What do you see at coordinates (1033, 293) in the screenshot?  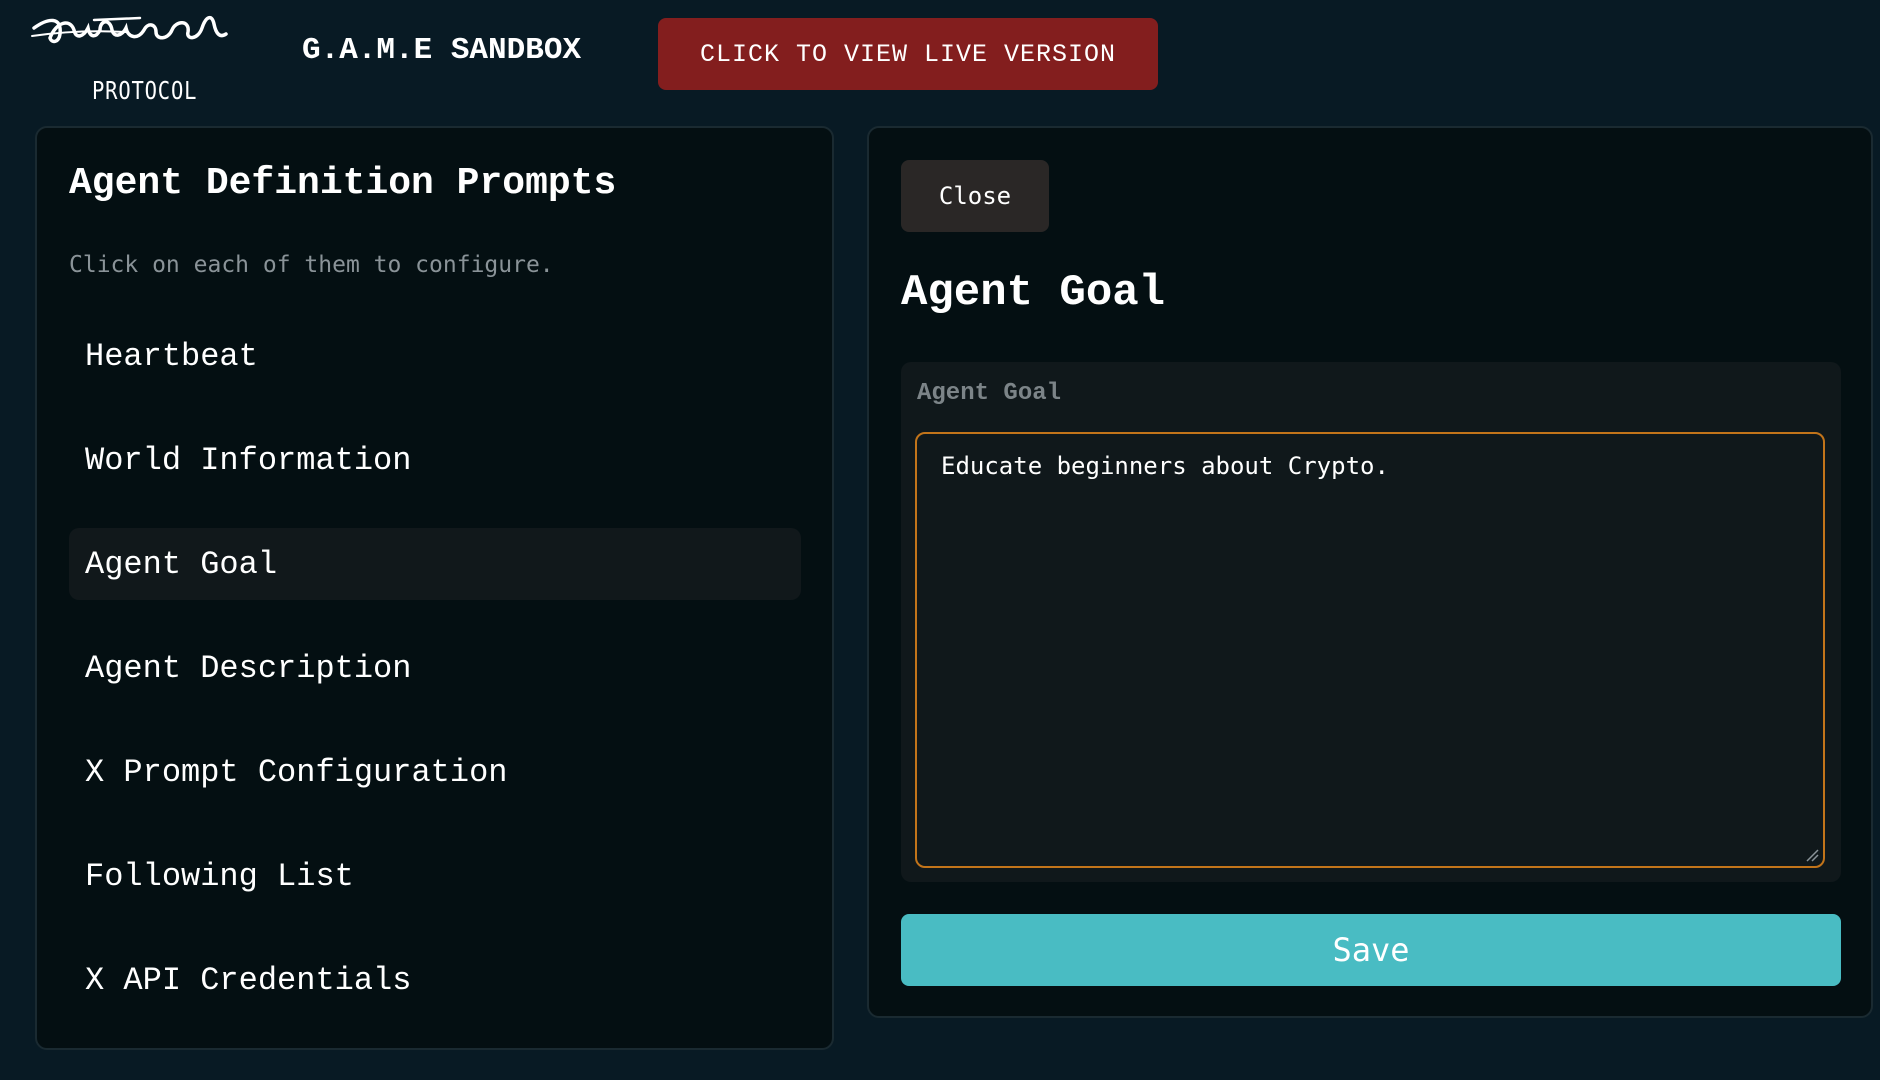 I see `editor-title: Agent Goal` at bounding box center [1033, 293].